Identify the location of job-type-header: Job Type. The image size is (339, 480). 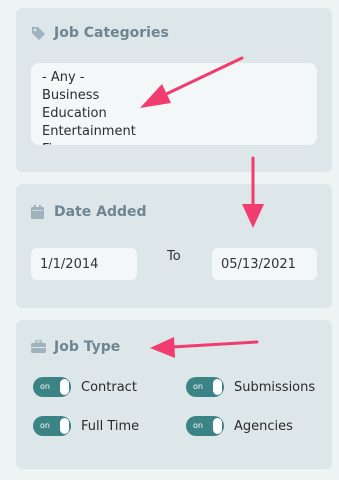
(75, 347).